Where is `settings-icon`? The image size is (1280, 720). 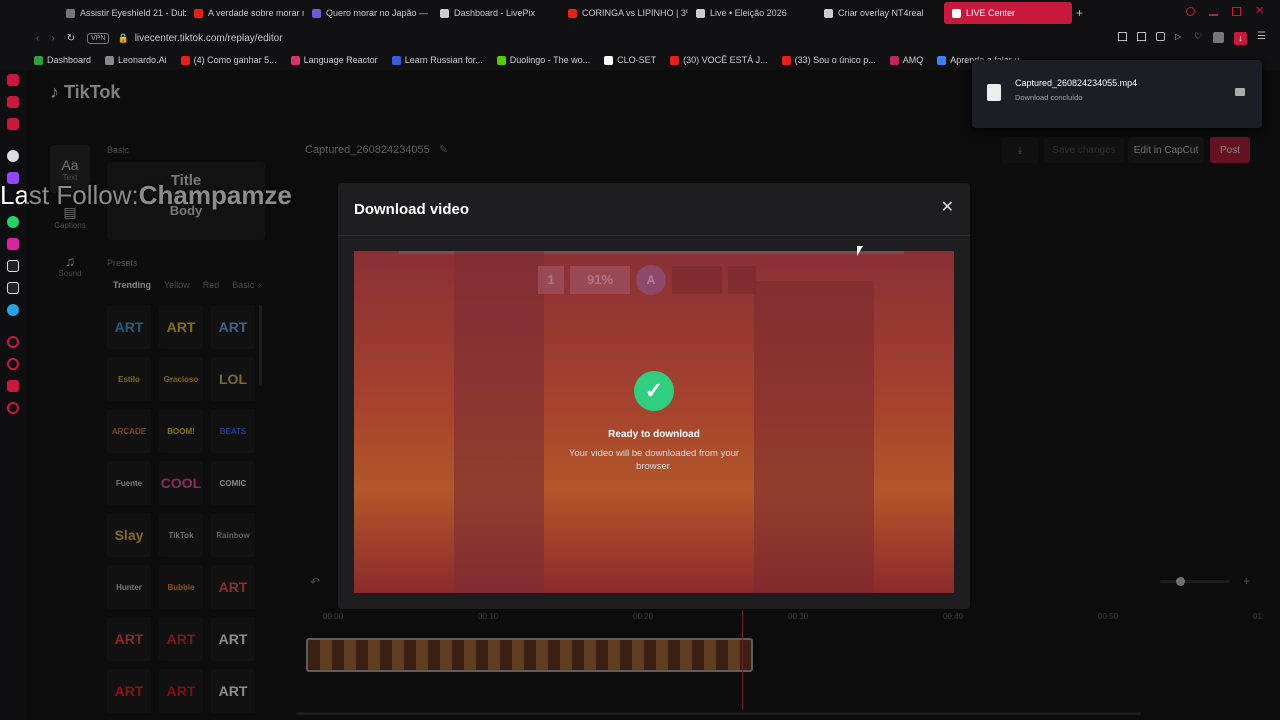
settings-icon is located at coordinates (13, 408).